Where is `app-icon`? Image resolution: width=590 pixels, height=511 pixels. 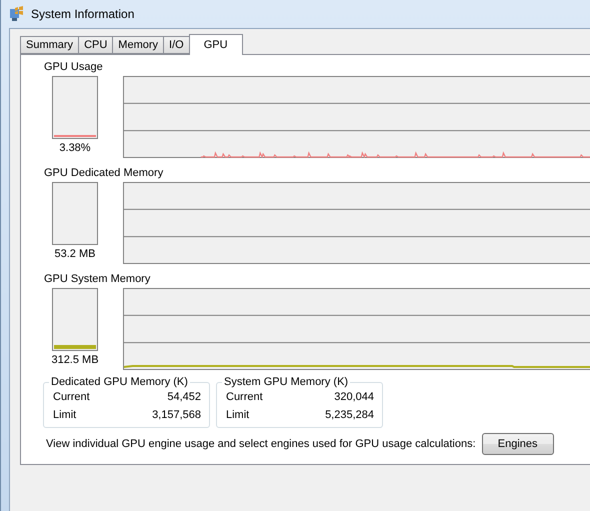
app-icon is located at coordinates (17, 14).